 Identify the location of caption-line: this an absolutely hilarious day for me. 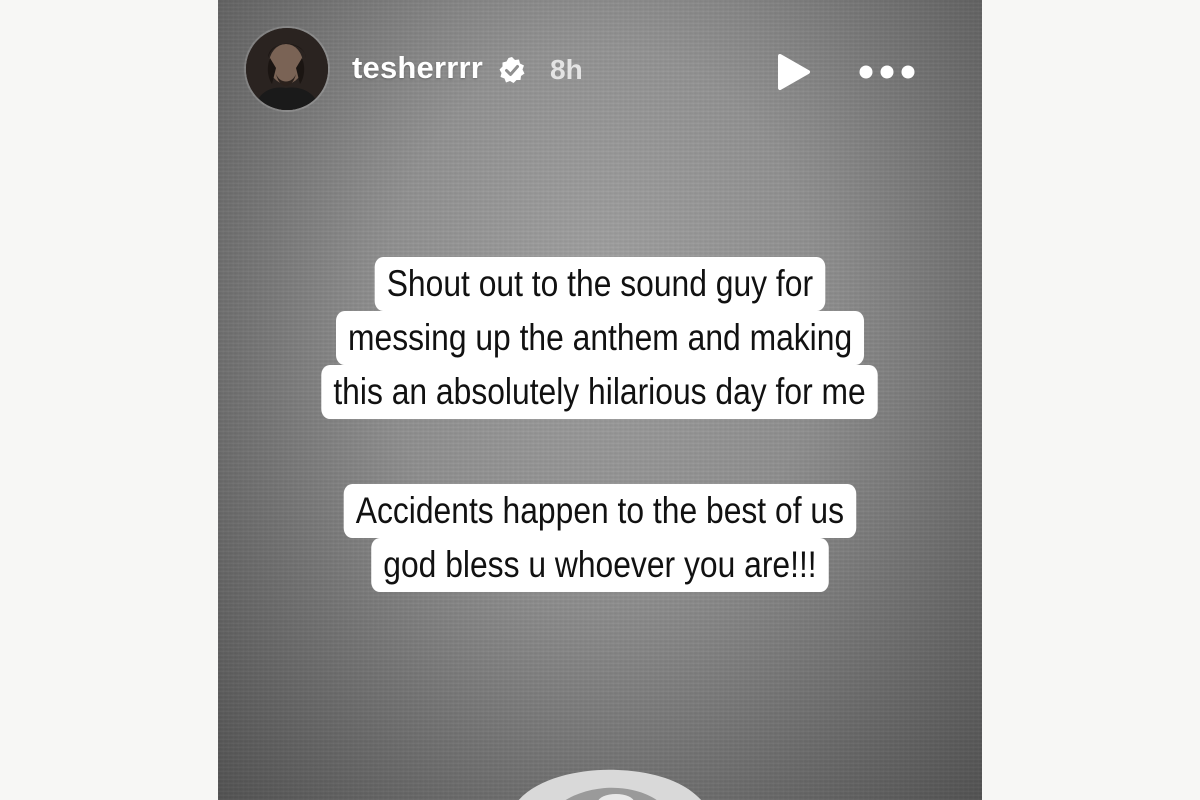
(600, 392).